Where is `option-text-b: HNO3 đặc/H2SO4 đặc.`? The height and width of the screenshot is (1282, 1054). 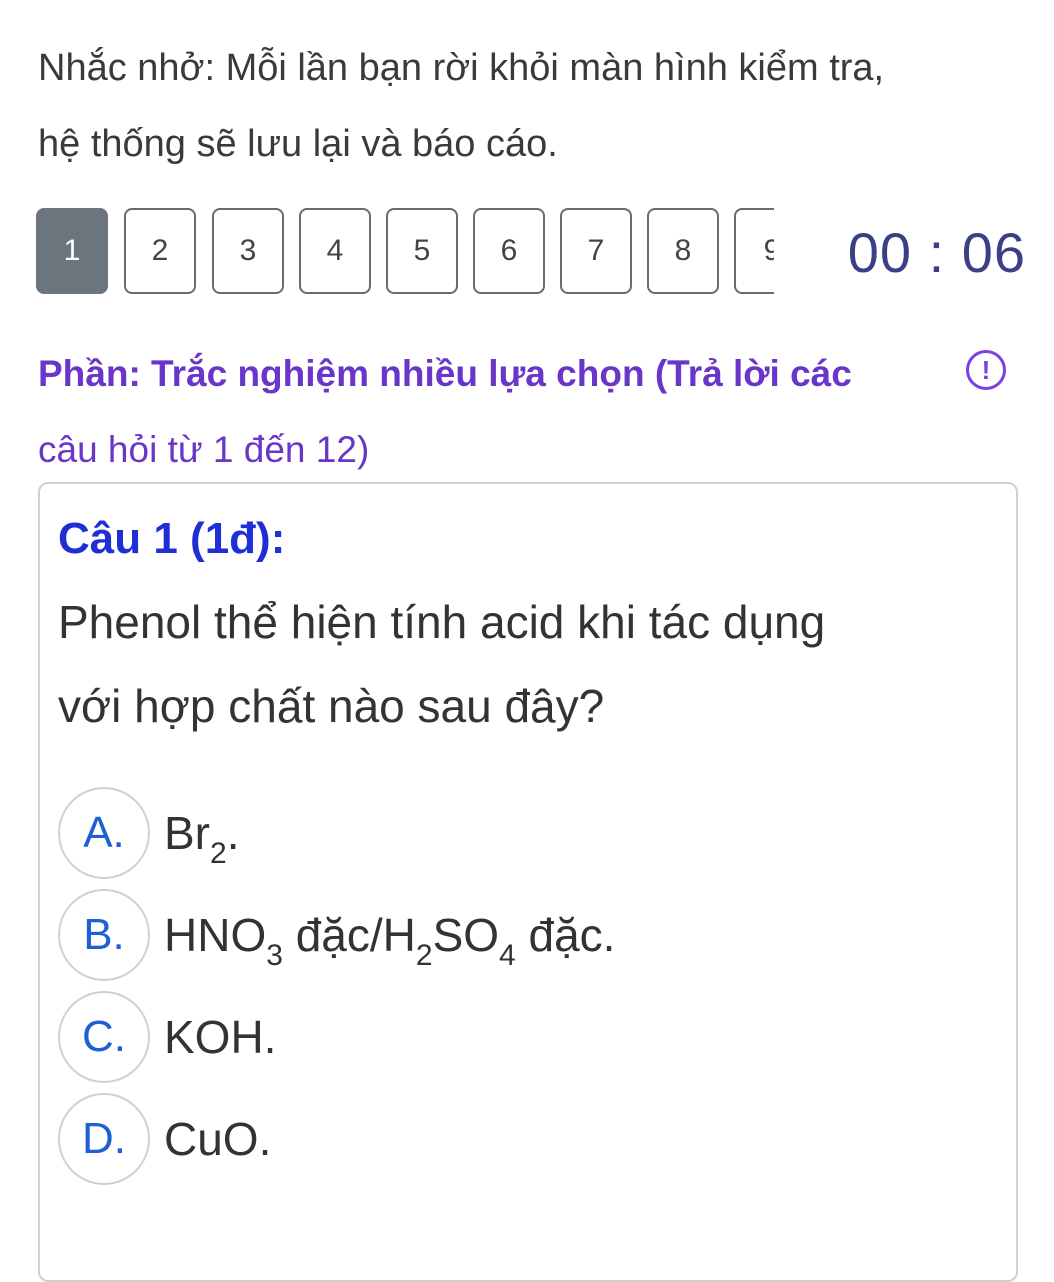
option-text-b: HNO3 đặc/H2SO4 đặc. is located at coordinates (390, 940).